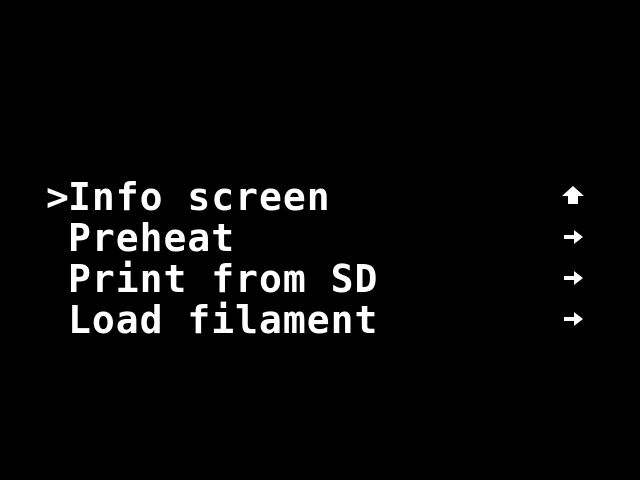 This screenshot has height=480, width=640. Describe the element at coordinates (57, 196) in the screenshot. I see `selection-cursor: >` at that location.